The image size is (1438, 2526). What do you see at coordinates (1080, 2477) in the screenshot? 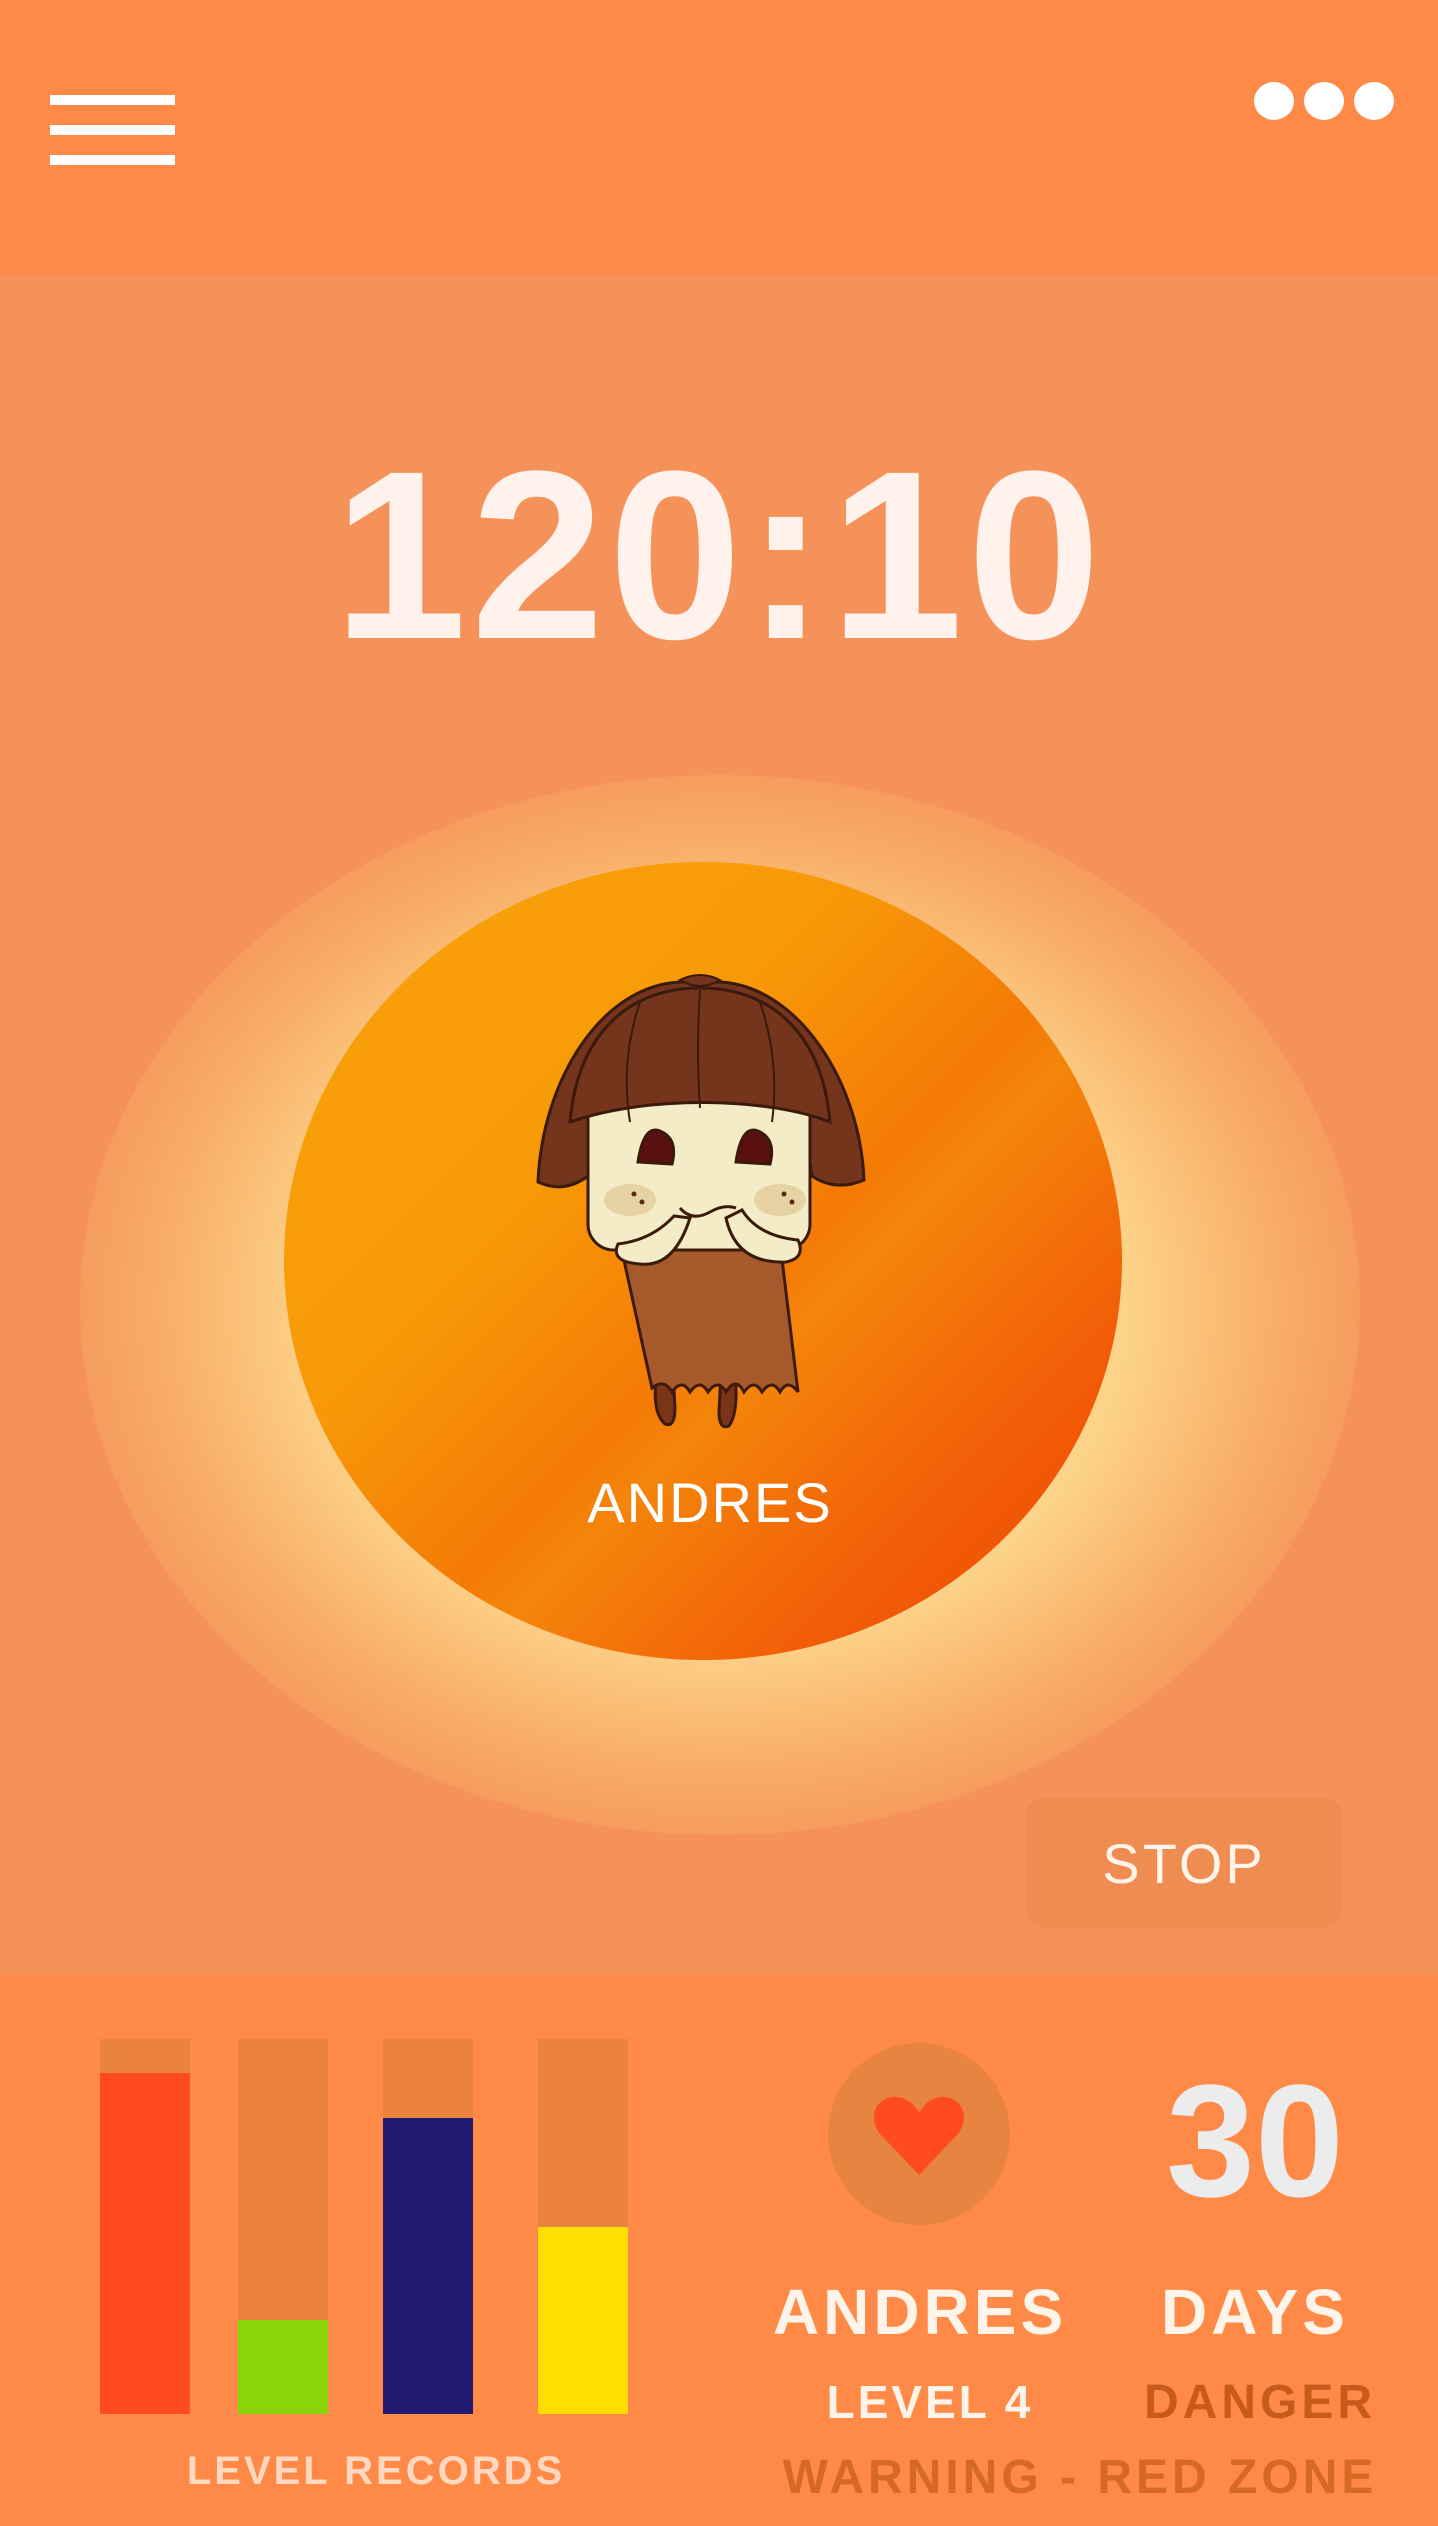
I see `warning-message: WARNING - RED ZONE` at bounding box center [1080, 2477].